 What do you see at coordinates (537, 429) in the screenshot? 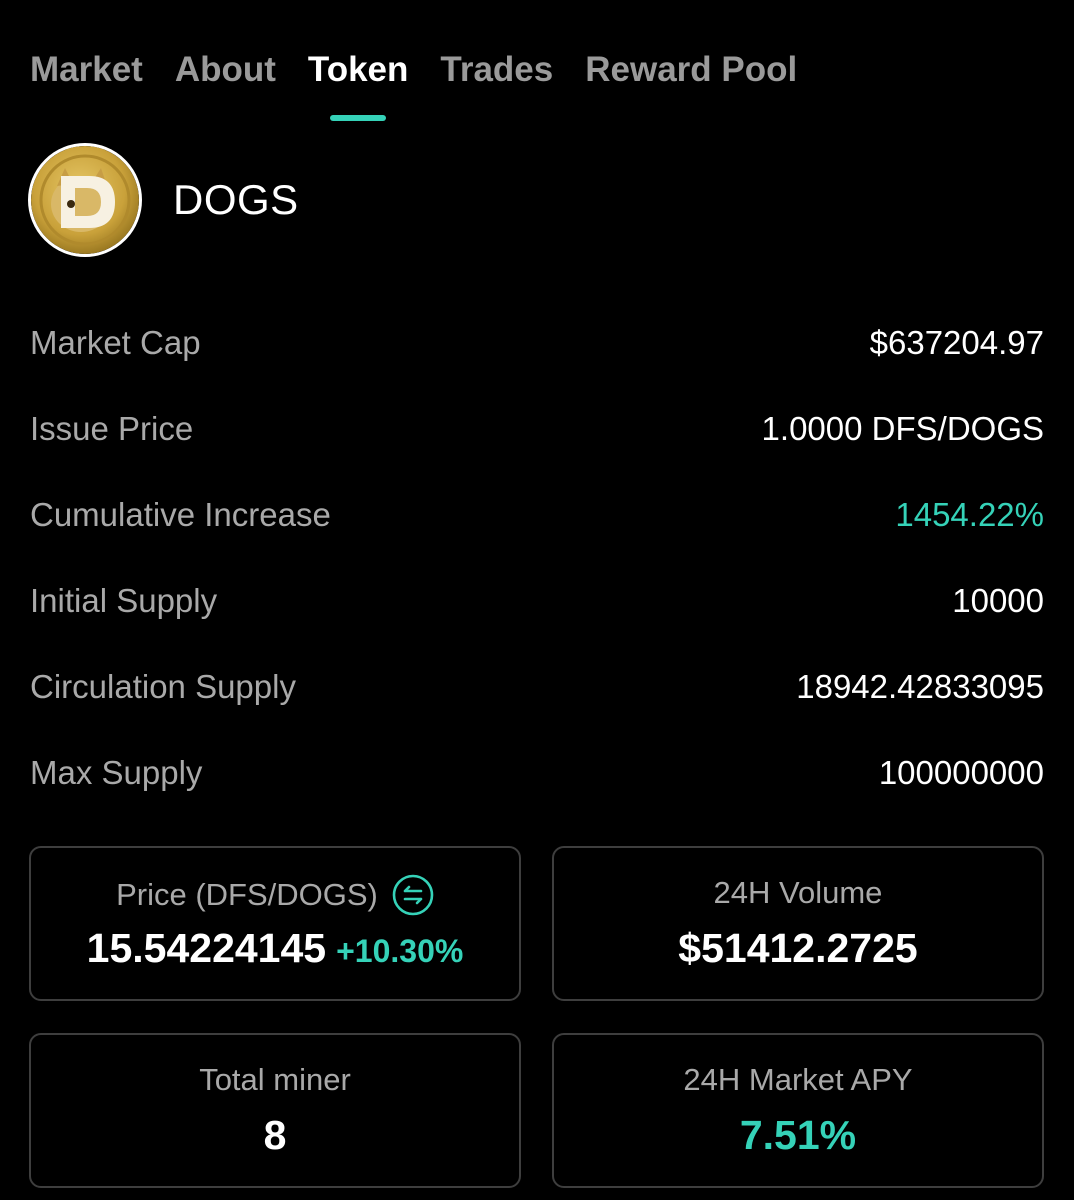
I see `info-row-issue-price: Issue Price 1.0000 DFS/DOGS` at bounding box center [537, 429].